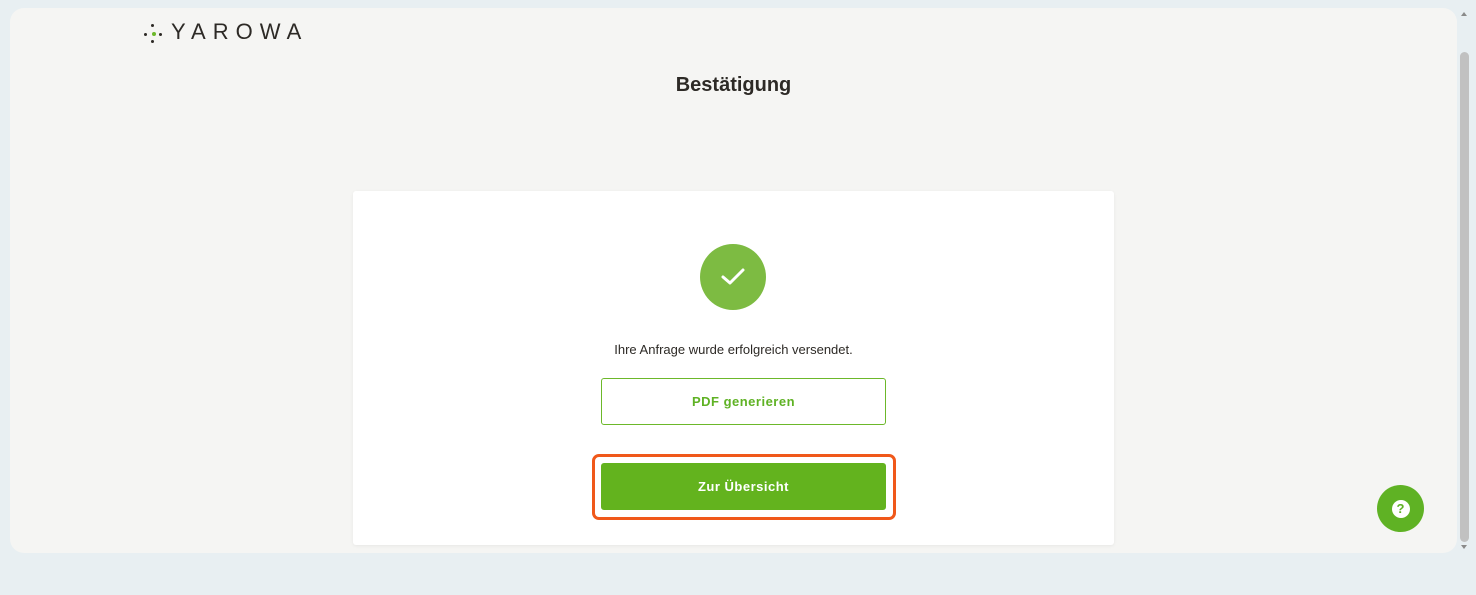 This screenshot has height=595, width=1476. What do you see at coordinates (743, 401) in the screenshot?
I see `generate-pdf-button: PDF generieren` at bounding box center [743, 401].